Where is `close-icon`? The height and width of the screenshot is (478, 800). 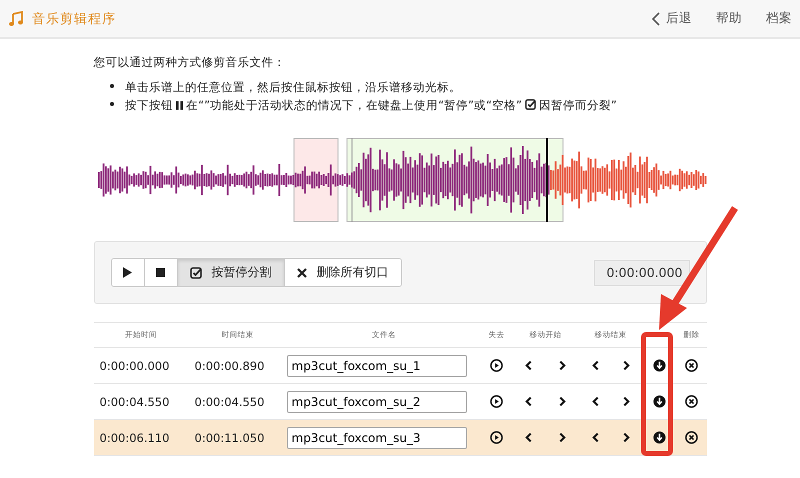
close-icon is located at coordinates (301, 273).